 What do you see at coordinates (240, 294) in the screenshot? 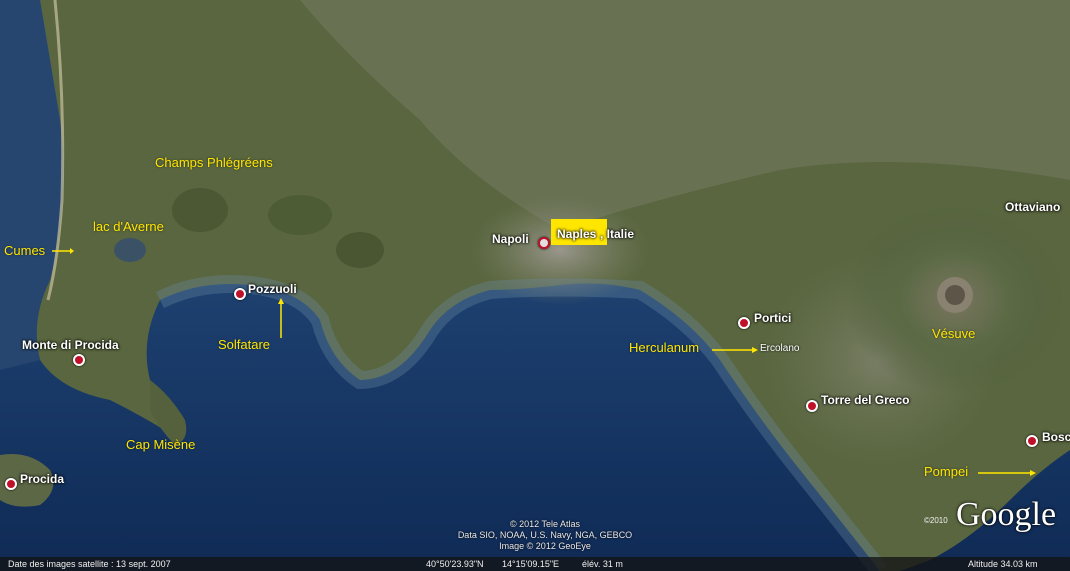
I see `place-marker-pozzuoli` at bounding box center [240, 294].